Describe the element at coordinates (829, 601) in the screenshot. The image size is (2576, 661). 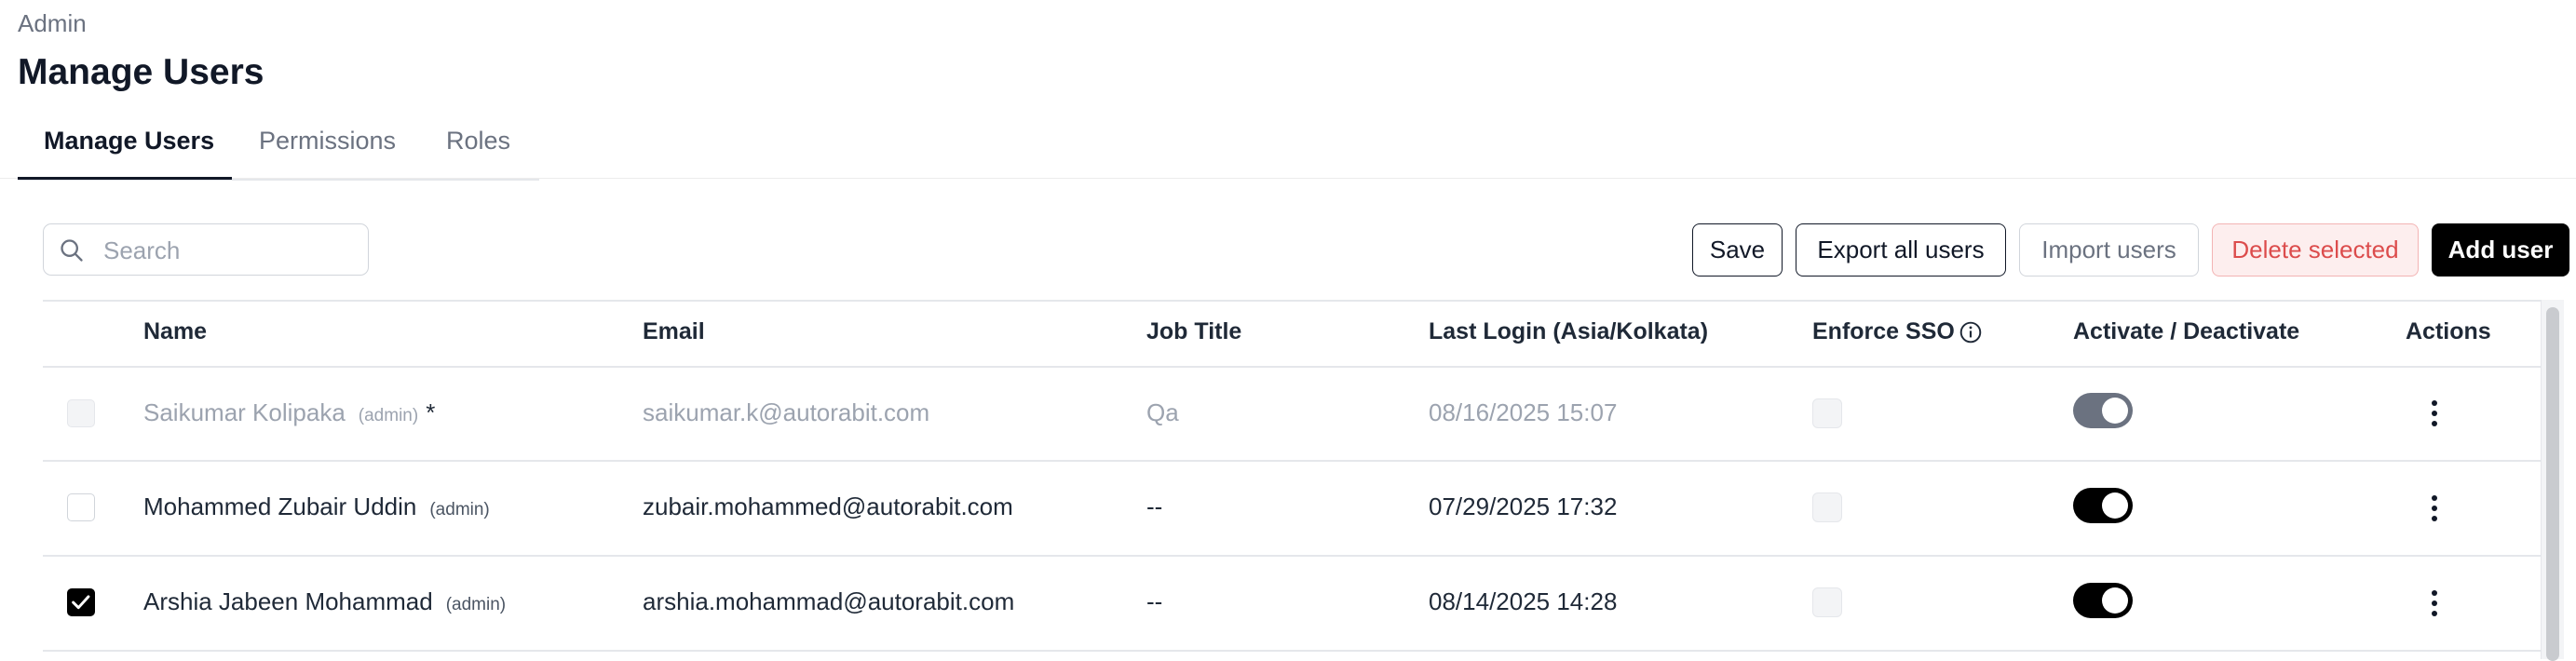
I see `user-email: arshia.mohammad@autorabit.com` at that location.